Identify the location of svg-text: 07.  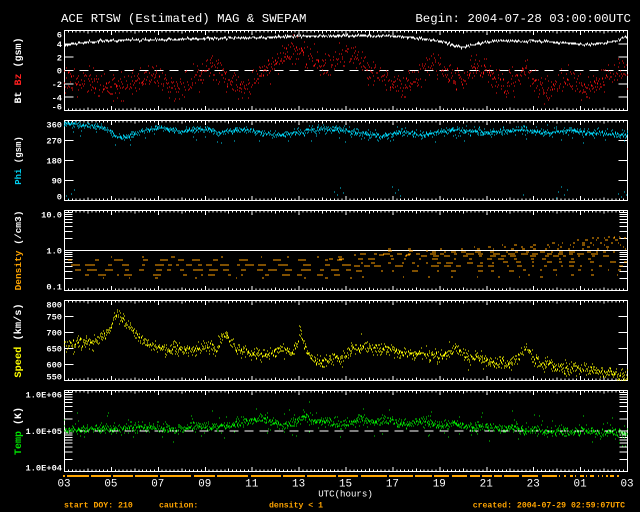
(157, 485).